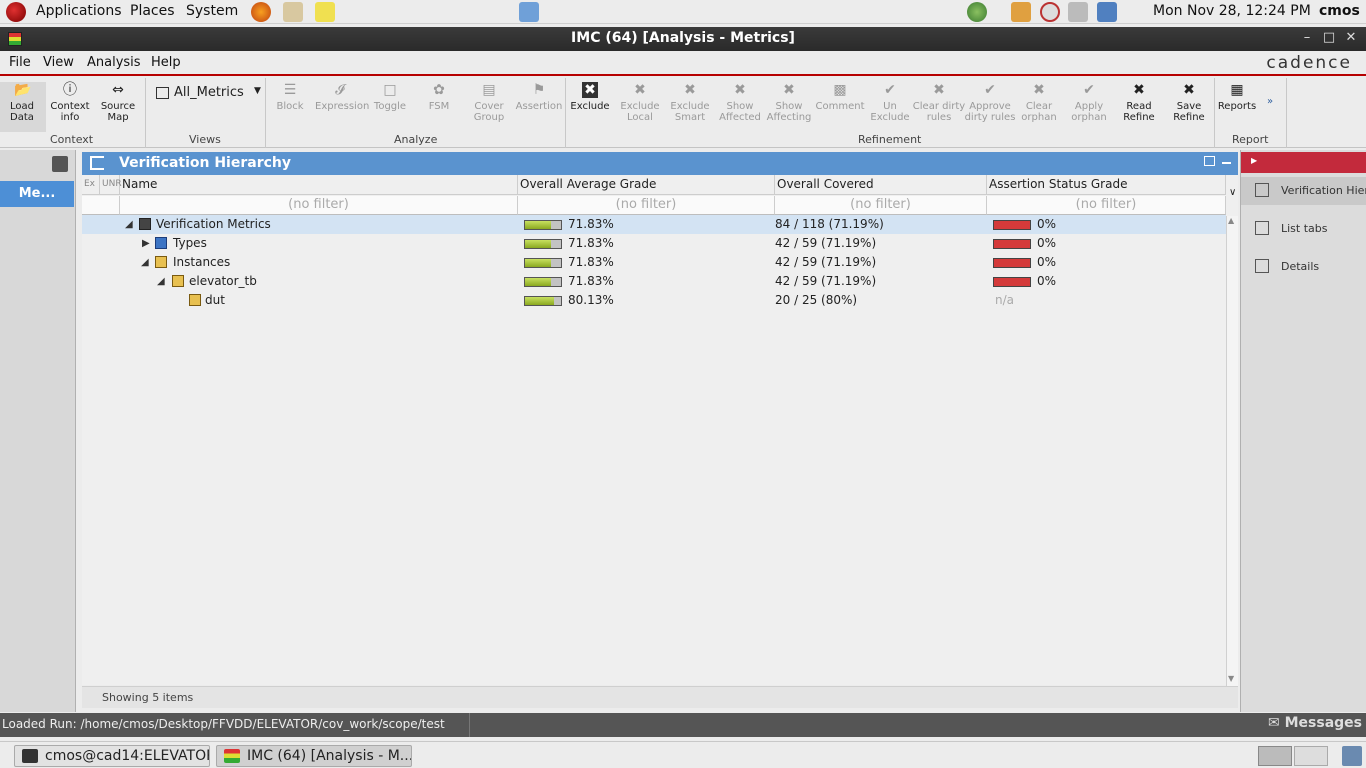 The height and width of the screenshot is (768, 1366). I want to click on instances-node-icon, so click(161, 262).